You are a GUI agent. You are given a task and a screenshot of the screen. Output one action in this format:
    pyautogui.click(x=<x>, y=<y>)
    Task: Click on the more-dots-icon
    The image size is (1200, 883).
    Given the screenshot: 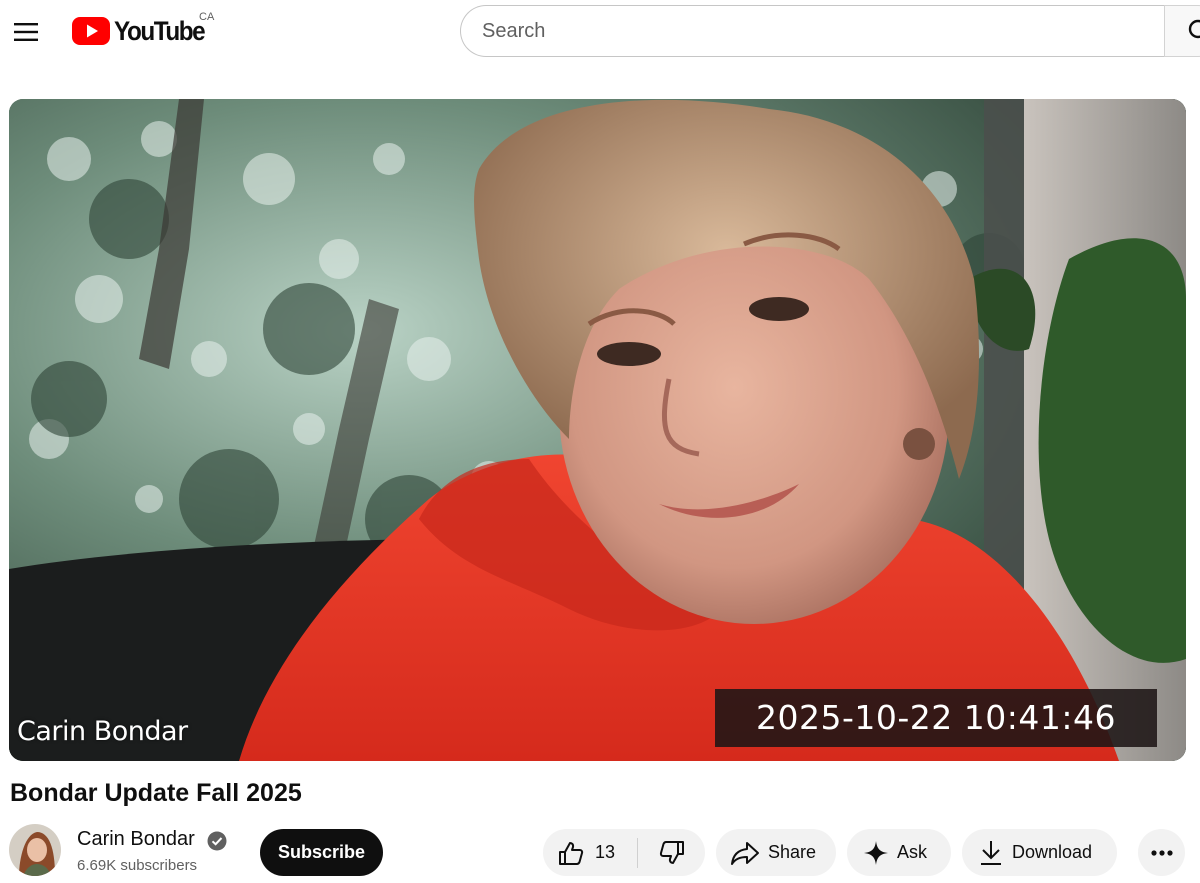 What is the action you would take?
    pyautogui.click(x=1161, y=852)
    